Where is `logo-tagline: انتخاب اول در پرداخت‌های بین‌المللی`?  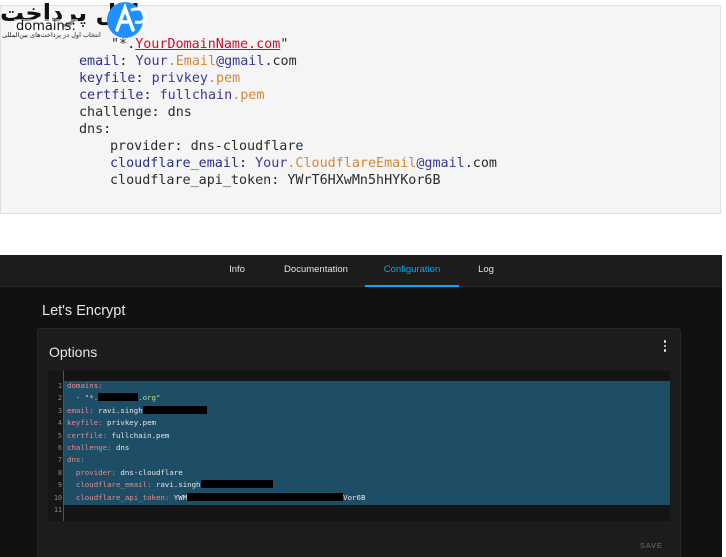
logo-tagline: انتخاب اول در پرداخت‌های بین‌المللی is located at coordinates (51, 35).